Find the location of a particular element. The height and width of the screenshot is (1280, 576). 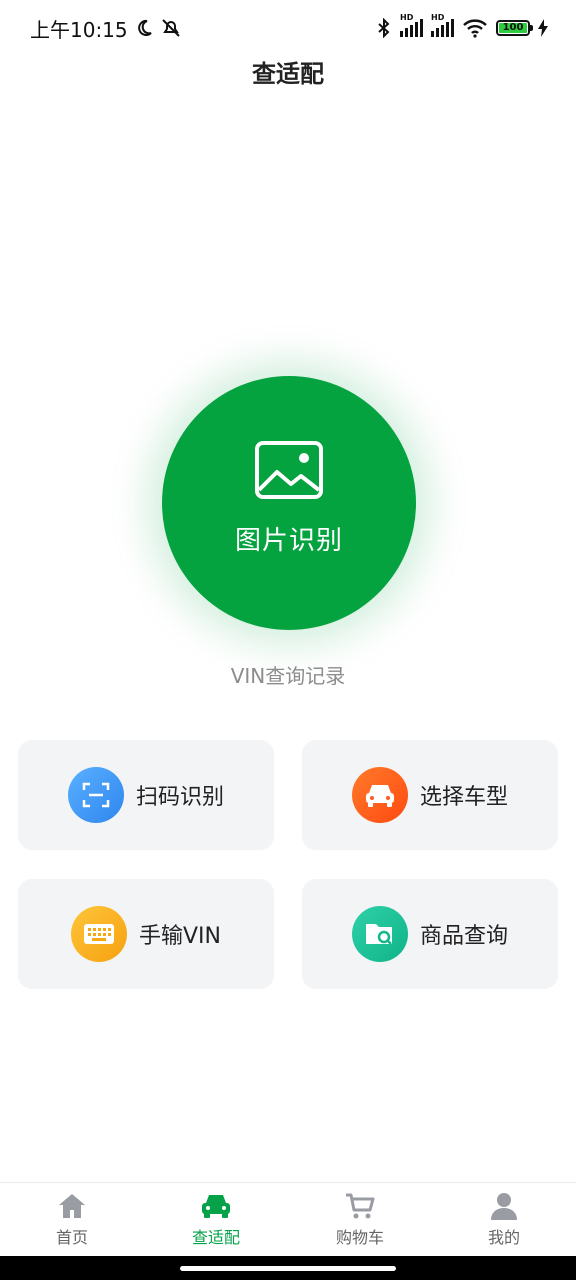

vin-history-link: VIN查询记录 is located at coordinates (288, 674).